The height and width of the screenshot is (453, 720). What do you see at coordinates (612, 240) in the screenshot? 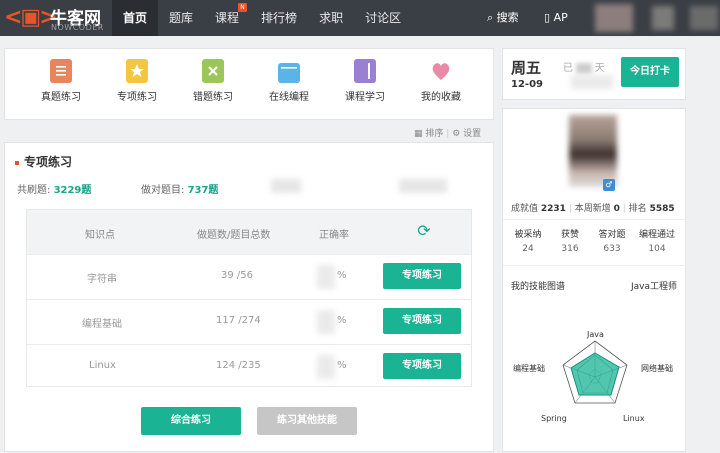
I see `count-correct: 答对题 633` at bounding box center [612, 240].